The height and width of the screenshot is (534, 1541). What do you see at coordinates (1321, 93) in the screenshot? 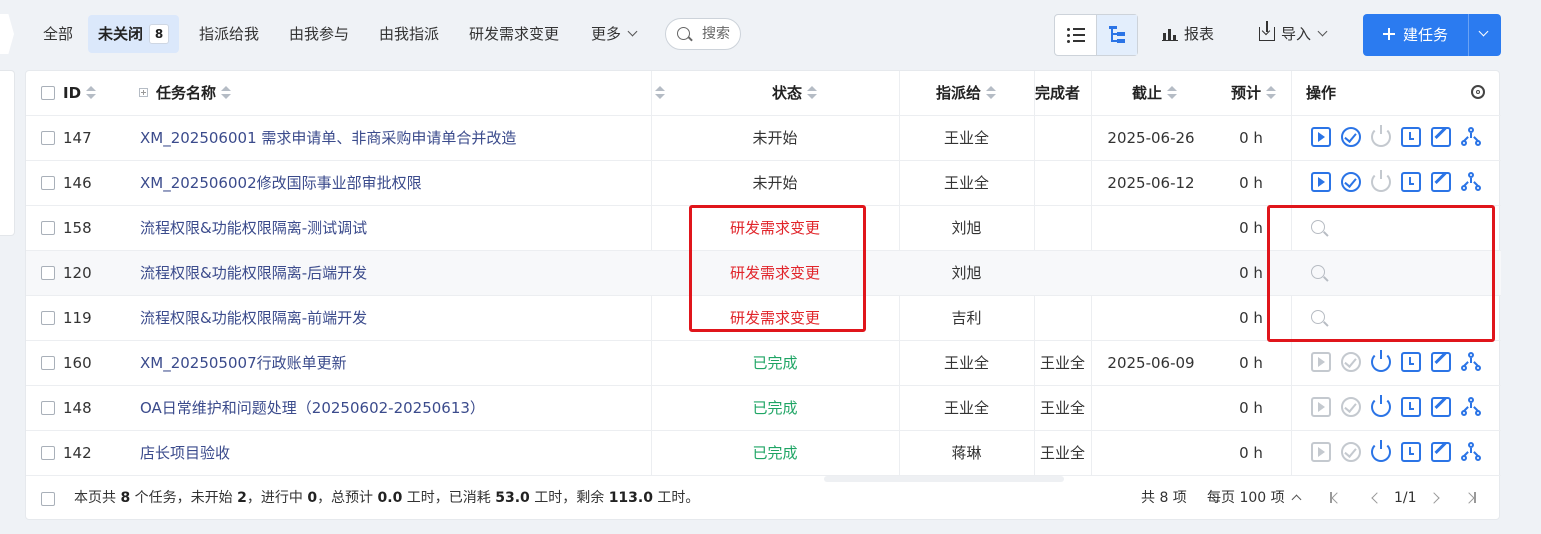
I see `header-actions: 操作` at bounding box center [1321, 93].